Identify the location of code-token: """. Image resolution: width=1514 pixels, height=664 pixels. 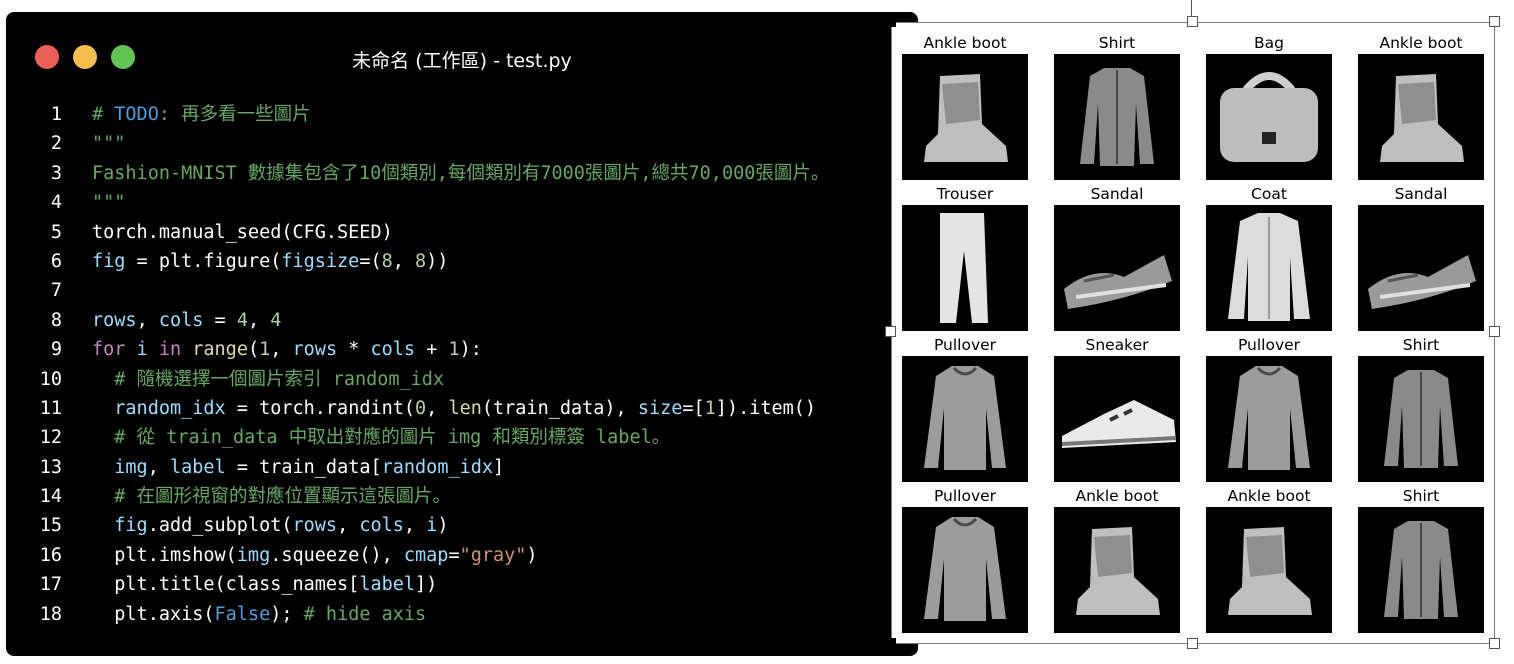
(109, 203).